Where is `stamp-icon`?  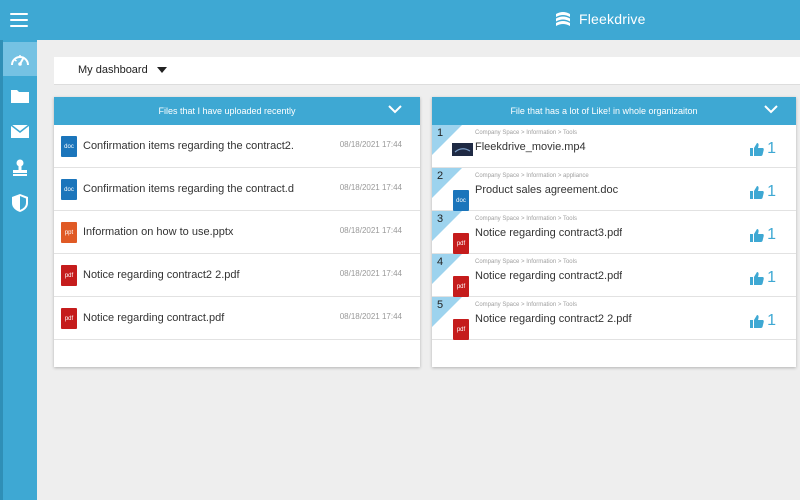 stamp-icon is located at coordinates (20, 167).